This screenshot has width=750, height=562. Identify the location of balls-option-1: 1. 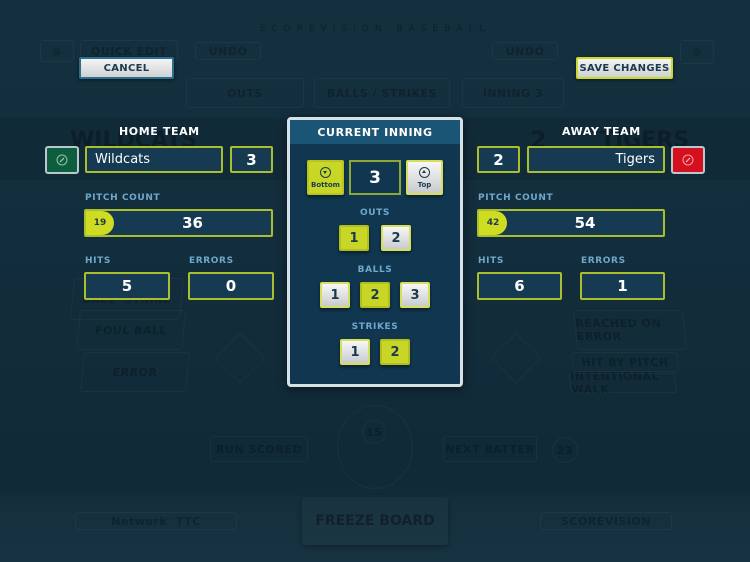
(335, 295).